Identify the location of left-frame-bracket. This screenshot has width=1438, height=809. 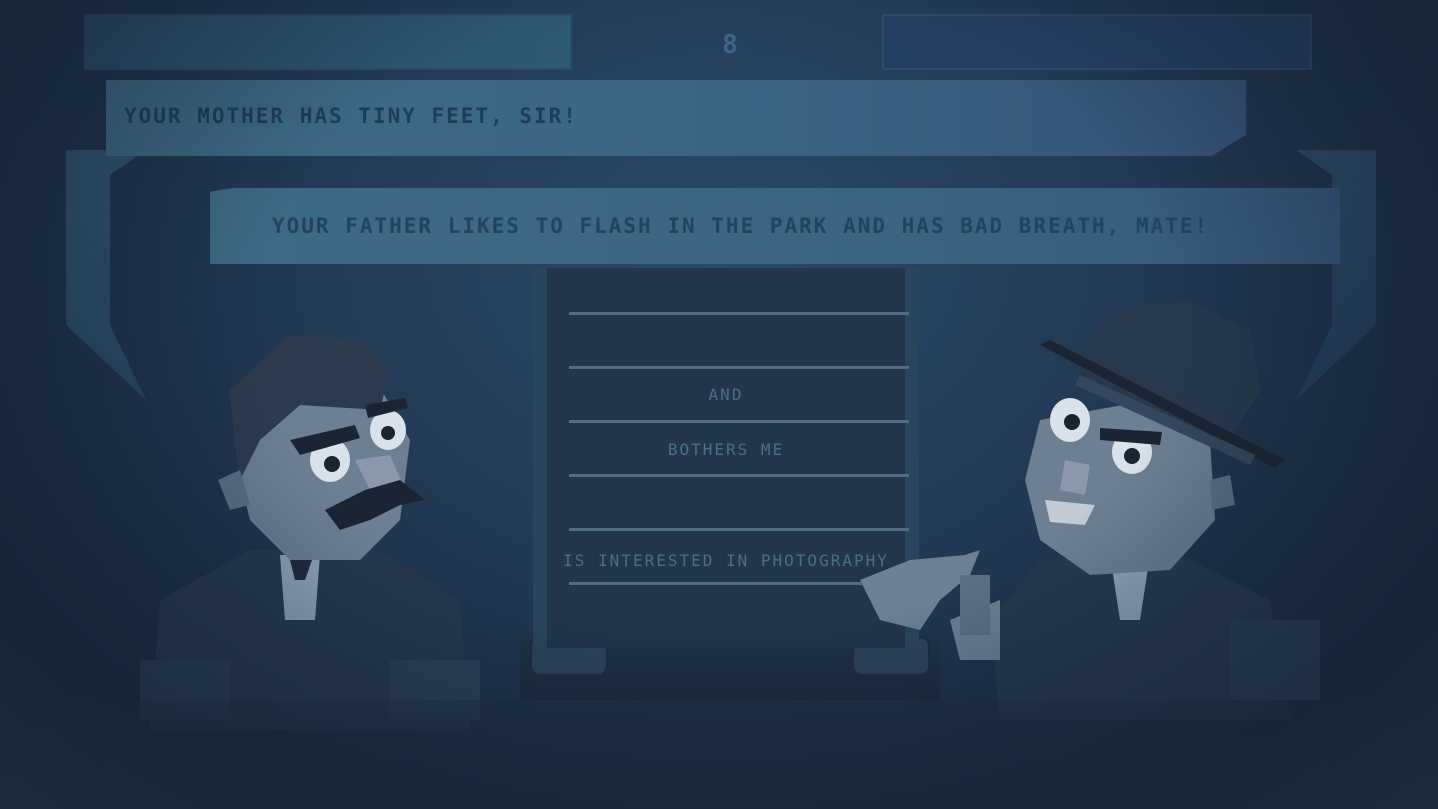
(106, 275).